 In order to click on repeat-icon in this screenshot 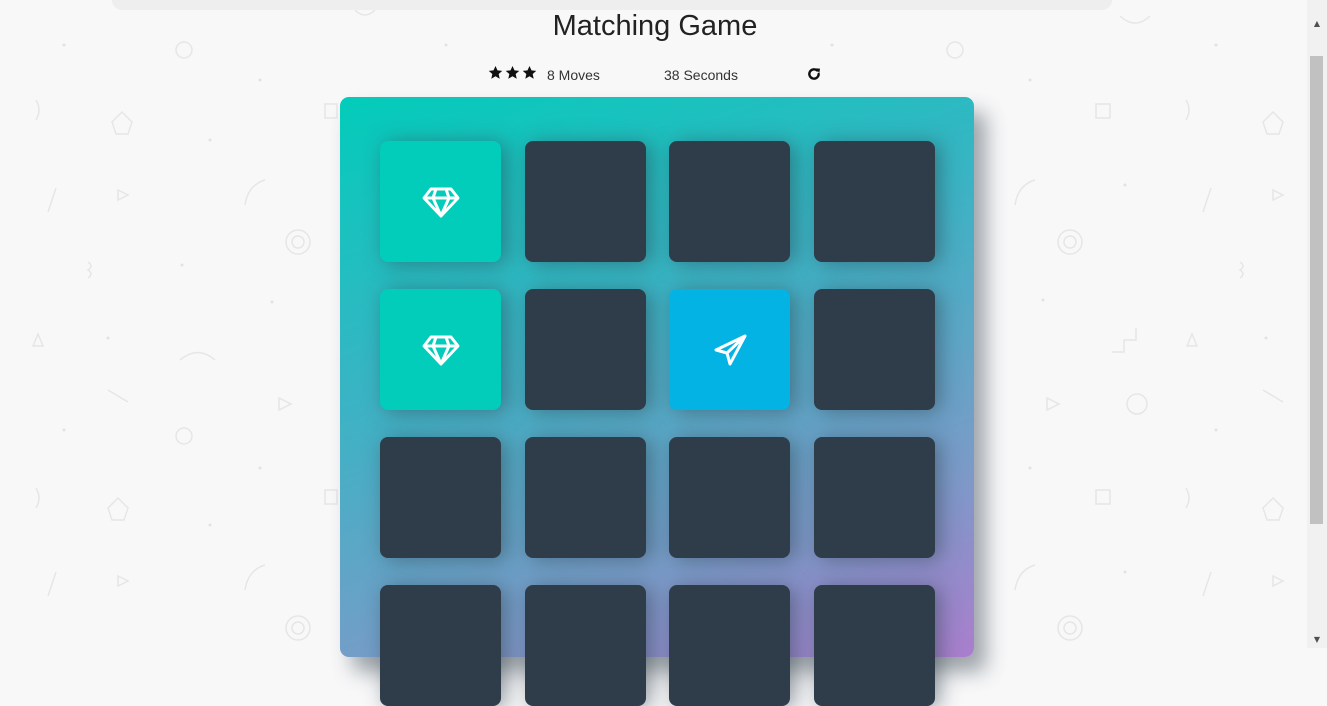, I will do `click(814, 74)`.